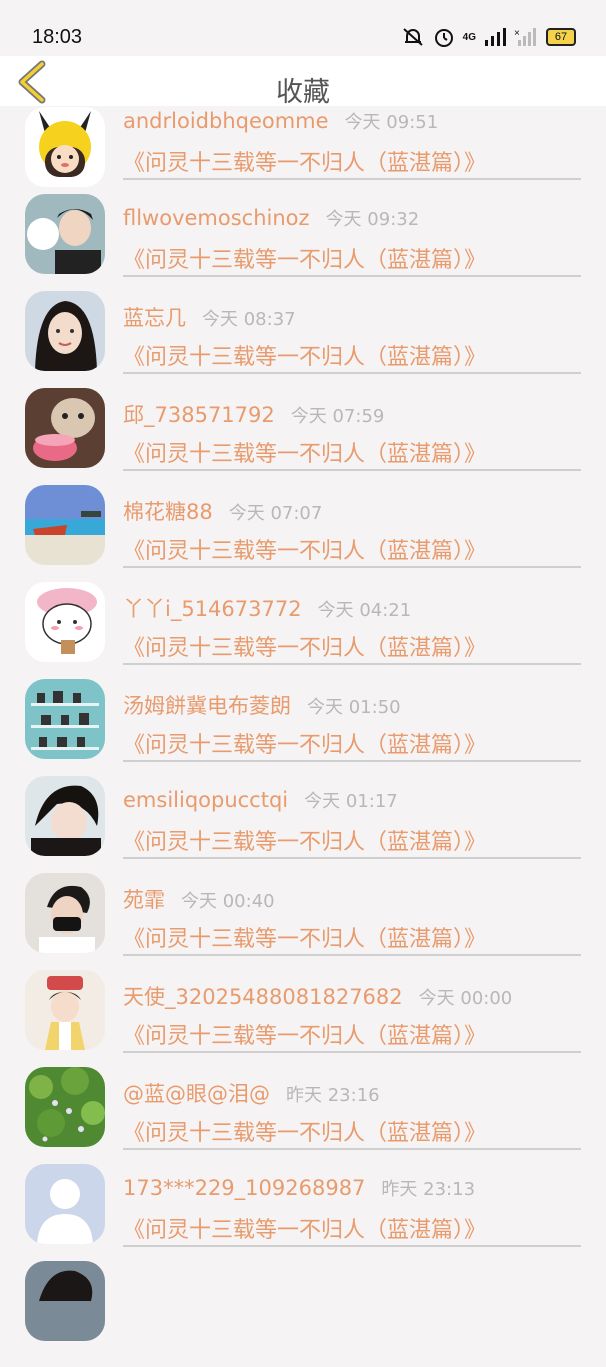 The image size is (606, 1367). I want to click on timestamp: 今天 07:59, so click(337, 416).